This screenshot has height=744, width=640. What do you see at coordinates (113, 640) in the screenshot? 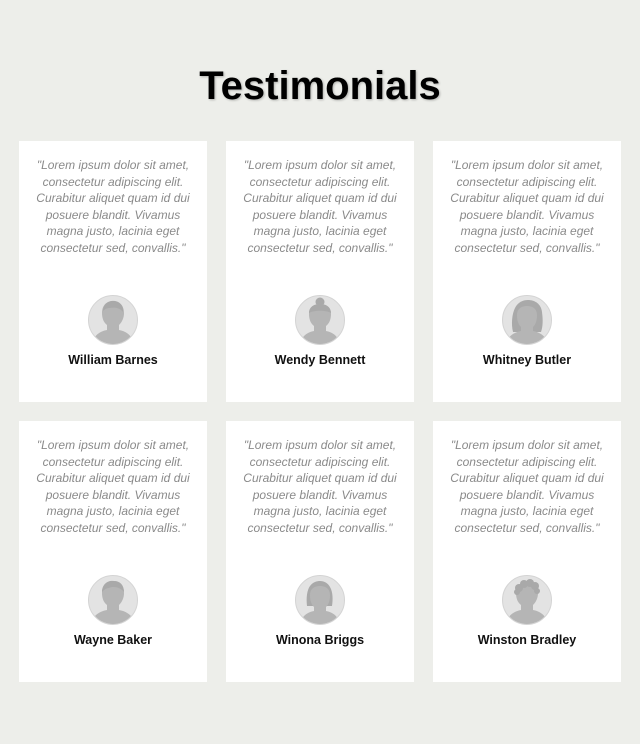
I see `testimonial-author: Wayne Baker` at bounding box center [113, 640].